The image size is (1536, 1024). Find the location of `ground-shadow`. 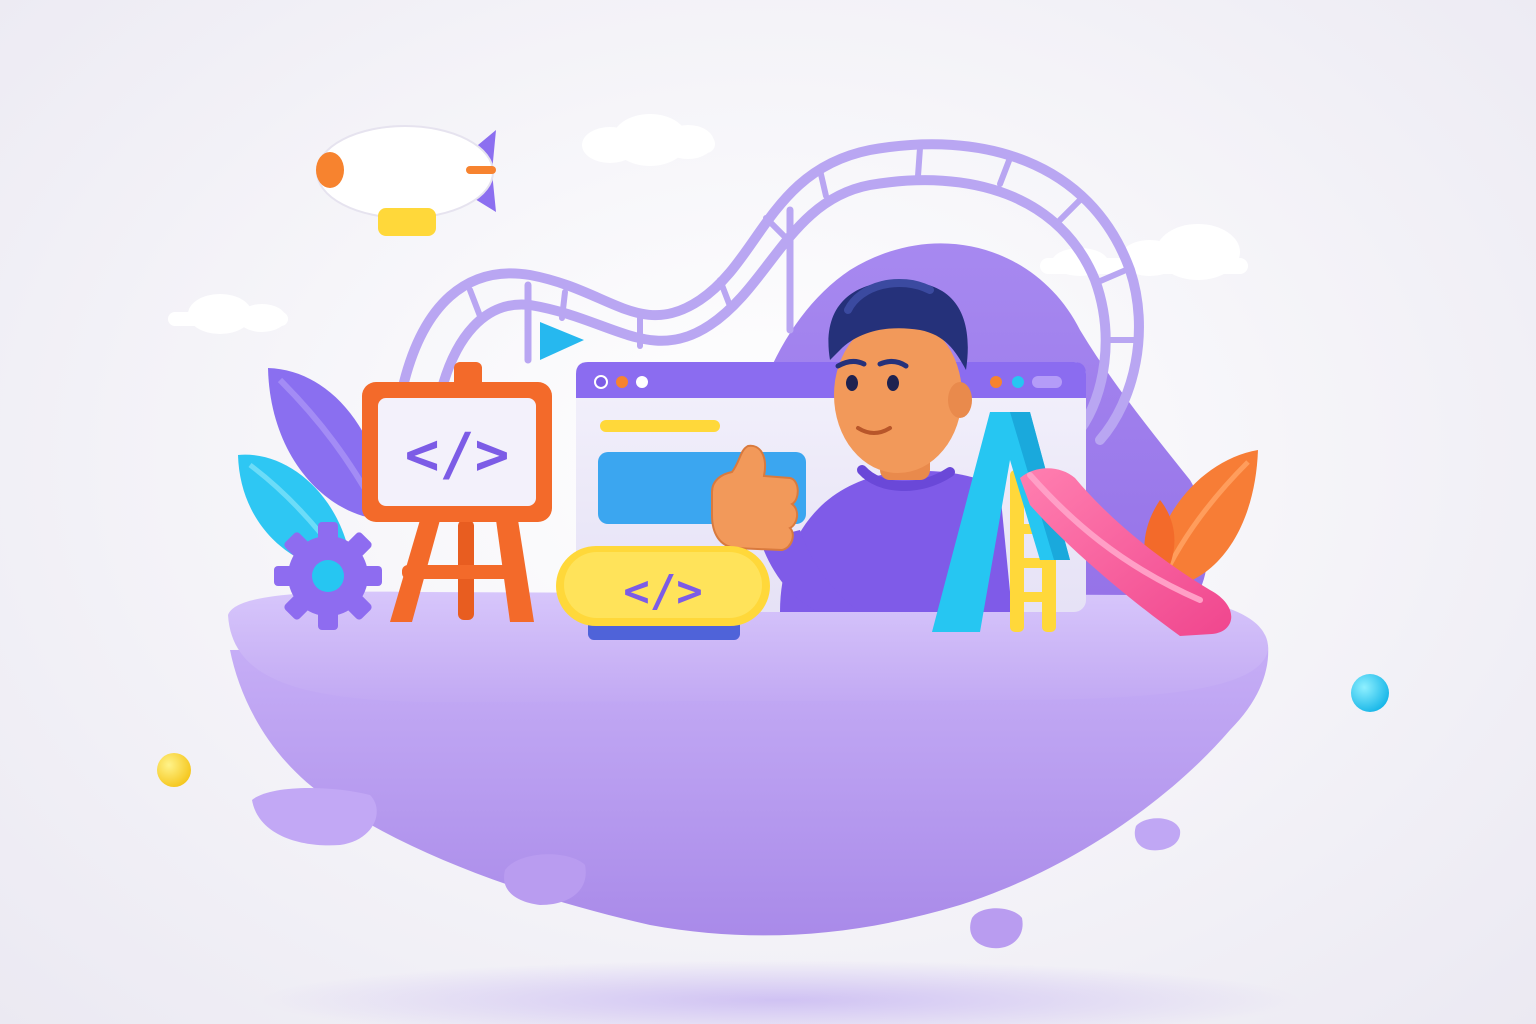

ground-shadow is located at coordinates (780, 992).